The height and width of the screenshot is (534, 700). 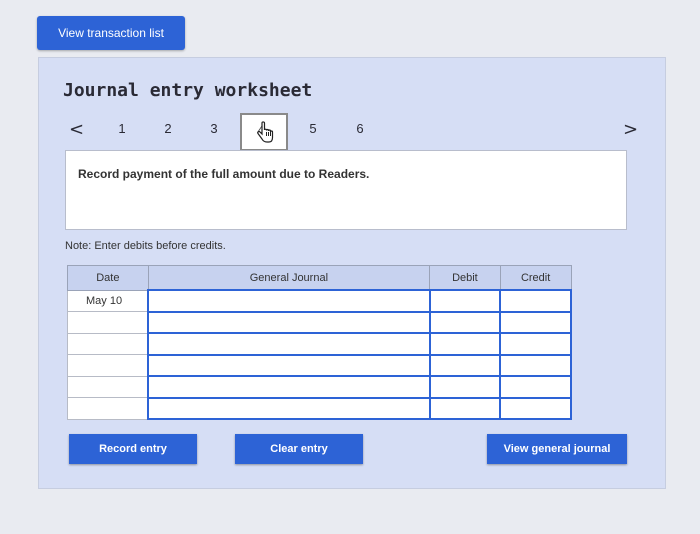 What do you see at coordinates (630, 129) in the screenshot?
I see `next-page-button: >` at bounding box center [630, 129].